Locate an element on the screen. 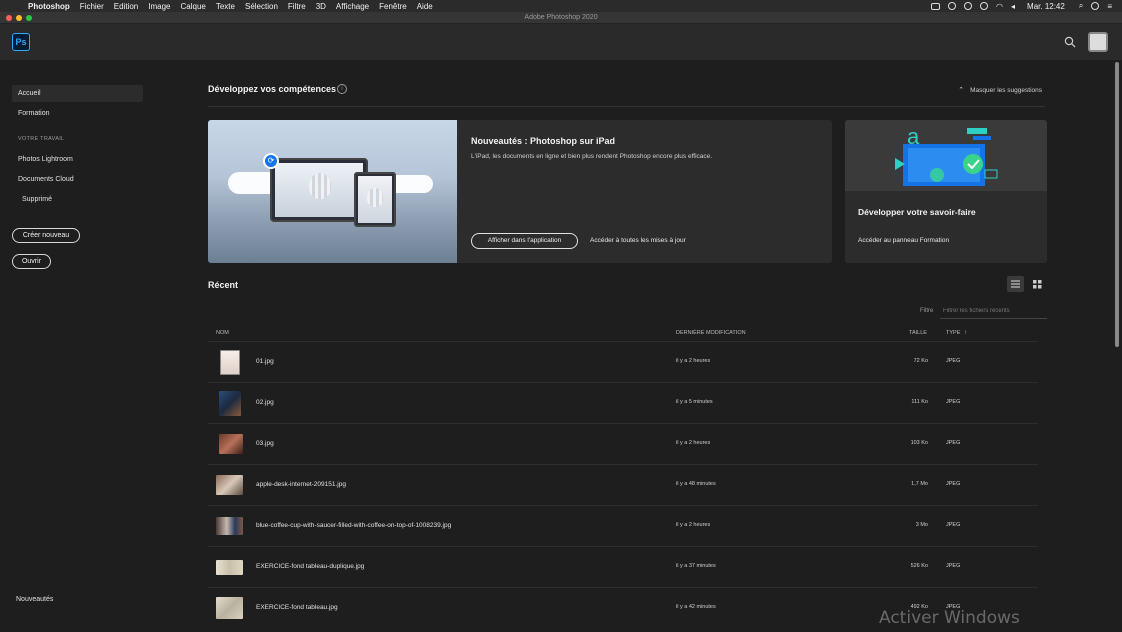 This screenshot has width=1122, height=632. vertical-scrollbar is located at coordinates (1117, 346).